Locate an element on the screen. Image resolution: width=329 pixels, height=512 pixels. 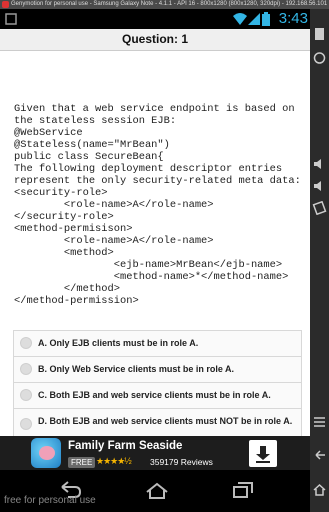
signal-icon is located at coordinates (254, 19).